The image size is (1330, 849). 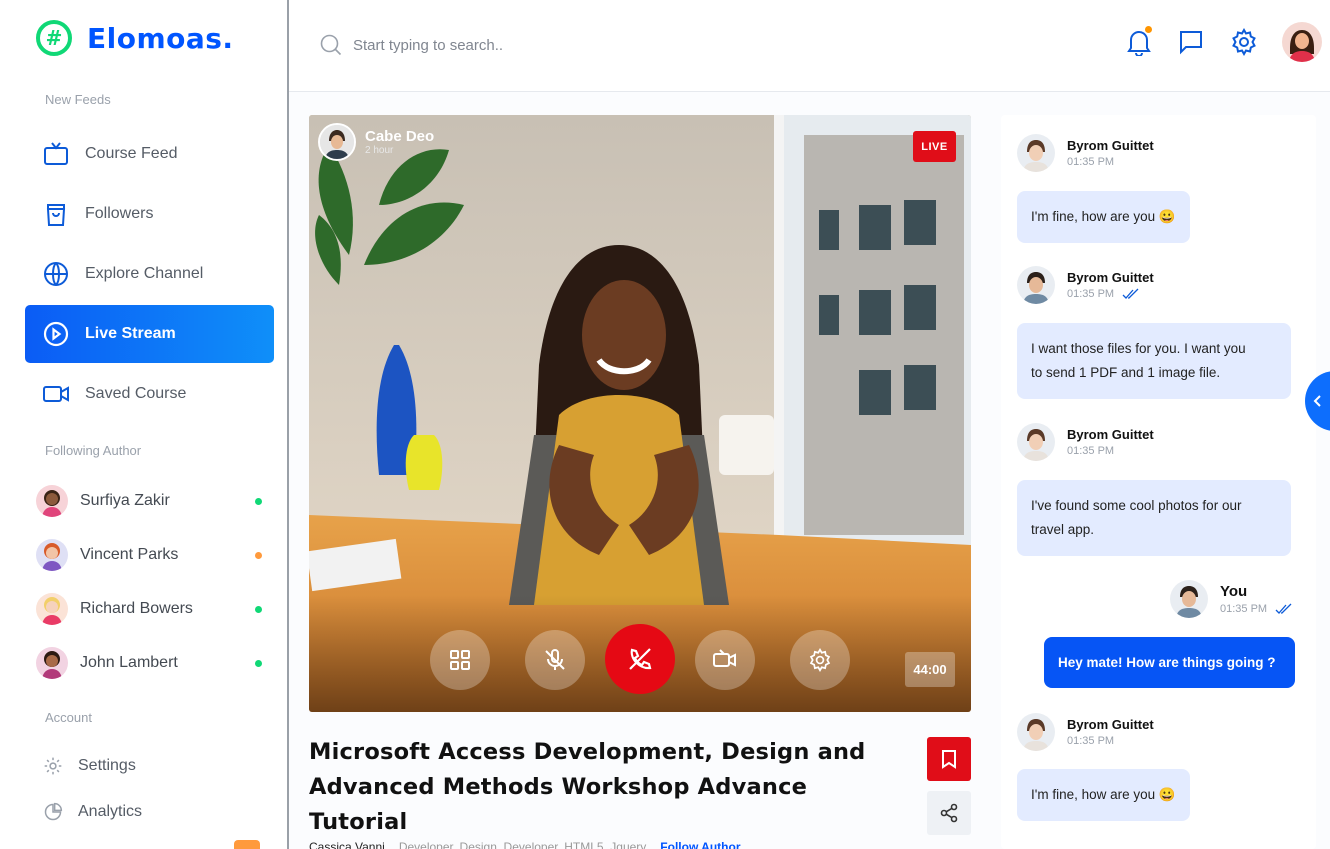 I want to click on bag-icon, so click(x=56, y=214).